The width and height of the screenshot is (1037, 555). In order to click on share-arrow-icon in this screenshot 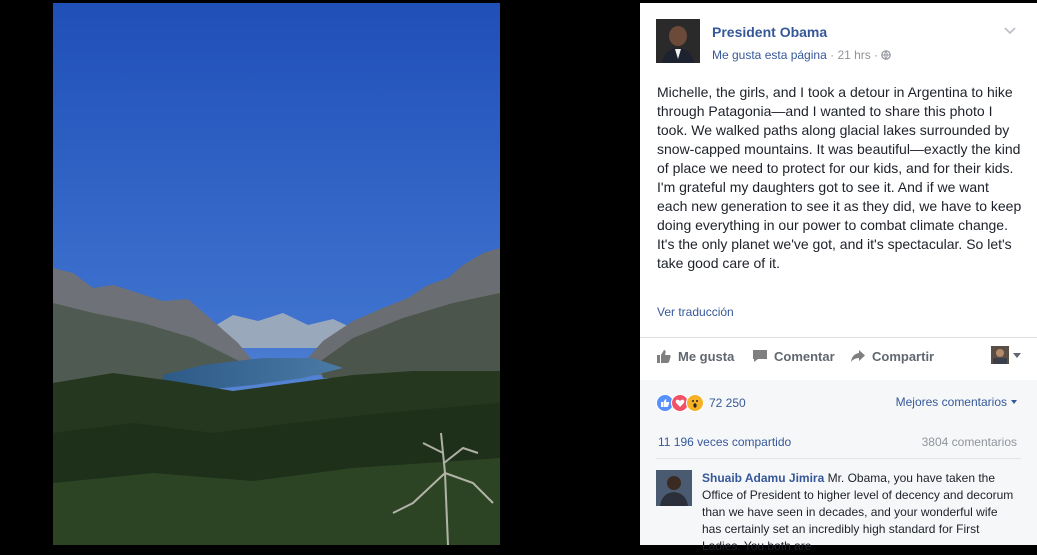, I will do `click(858, 356)`.